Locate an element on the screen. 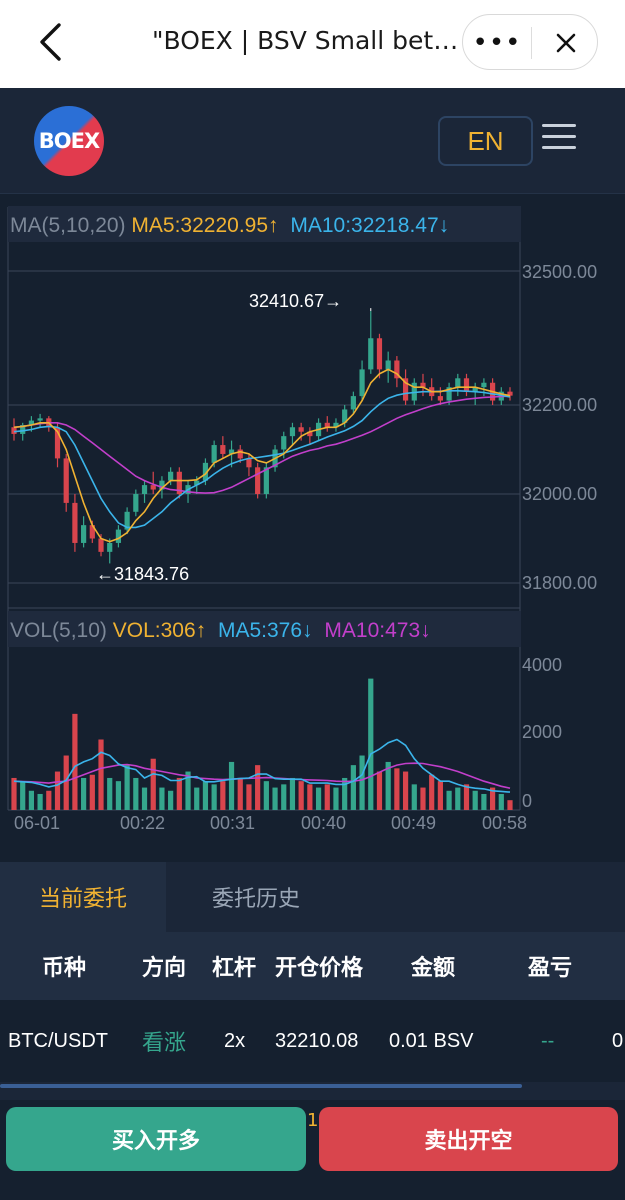 The height and width of the screenshot is (1200, 625). vol-legend-title: VOL(5,10) is located at coordinates (58, 630).